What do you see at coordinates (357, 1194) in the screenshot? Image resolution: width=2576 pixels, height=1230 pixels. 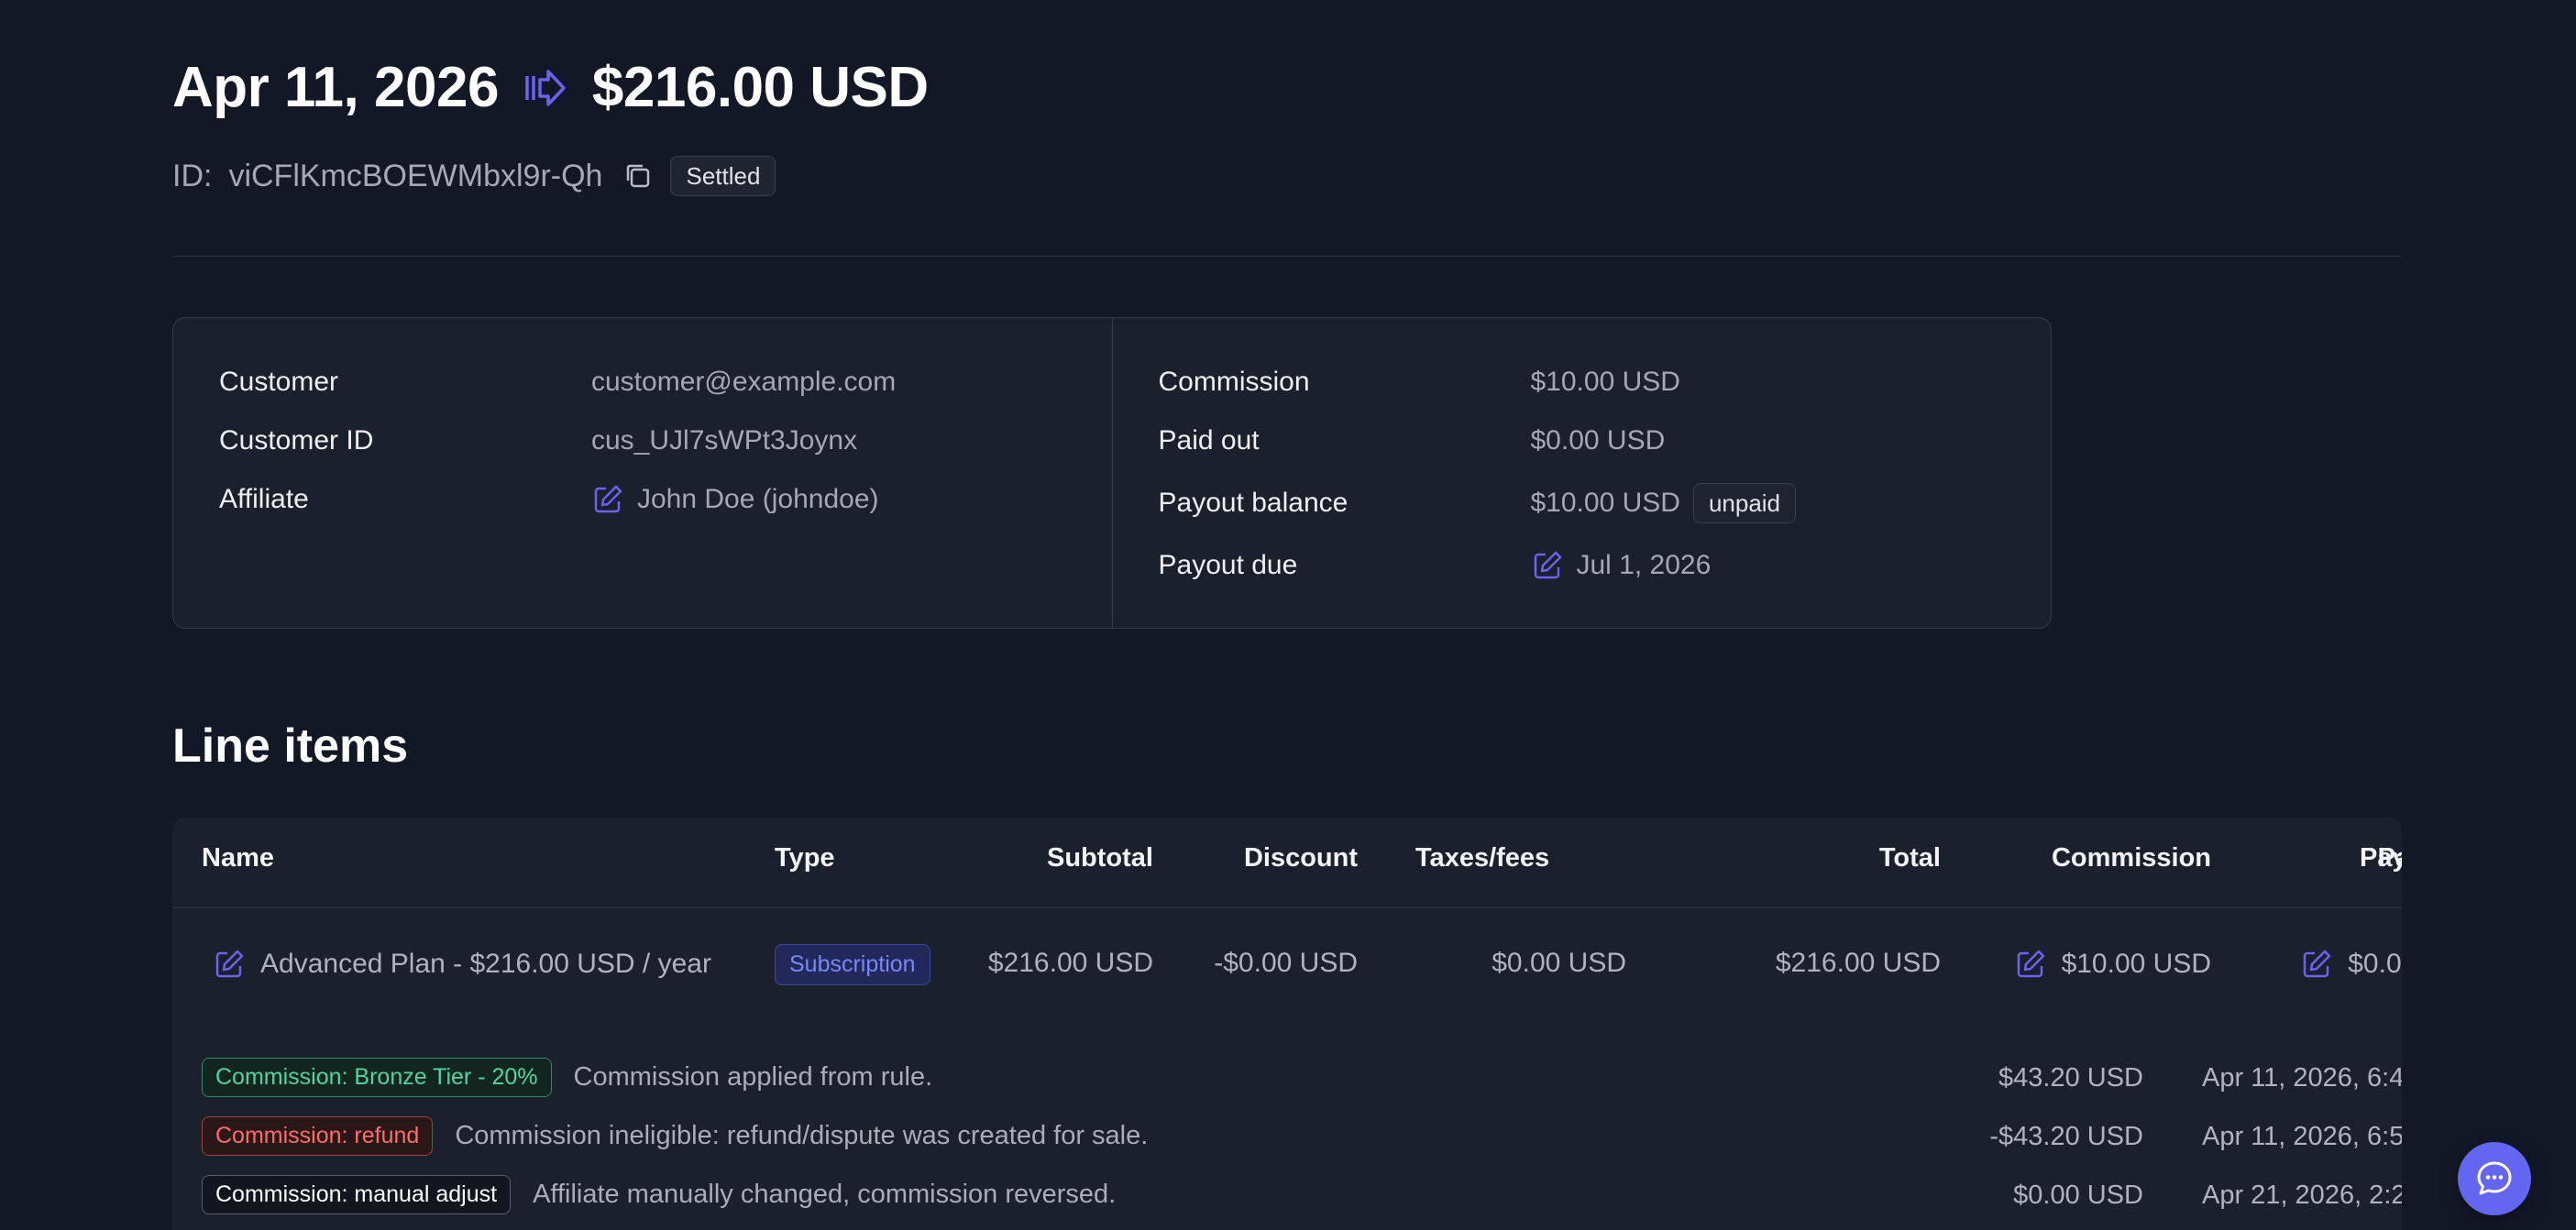 I see `commission-tag-manual-adjust: Commission: manual adjust` at bounding box center [357, 1194].